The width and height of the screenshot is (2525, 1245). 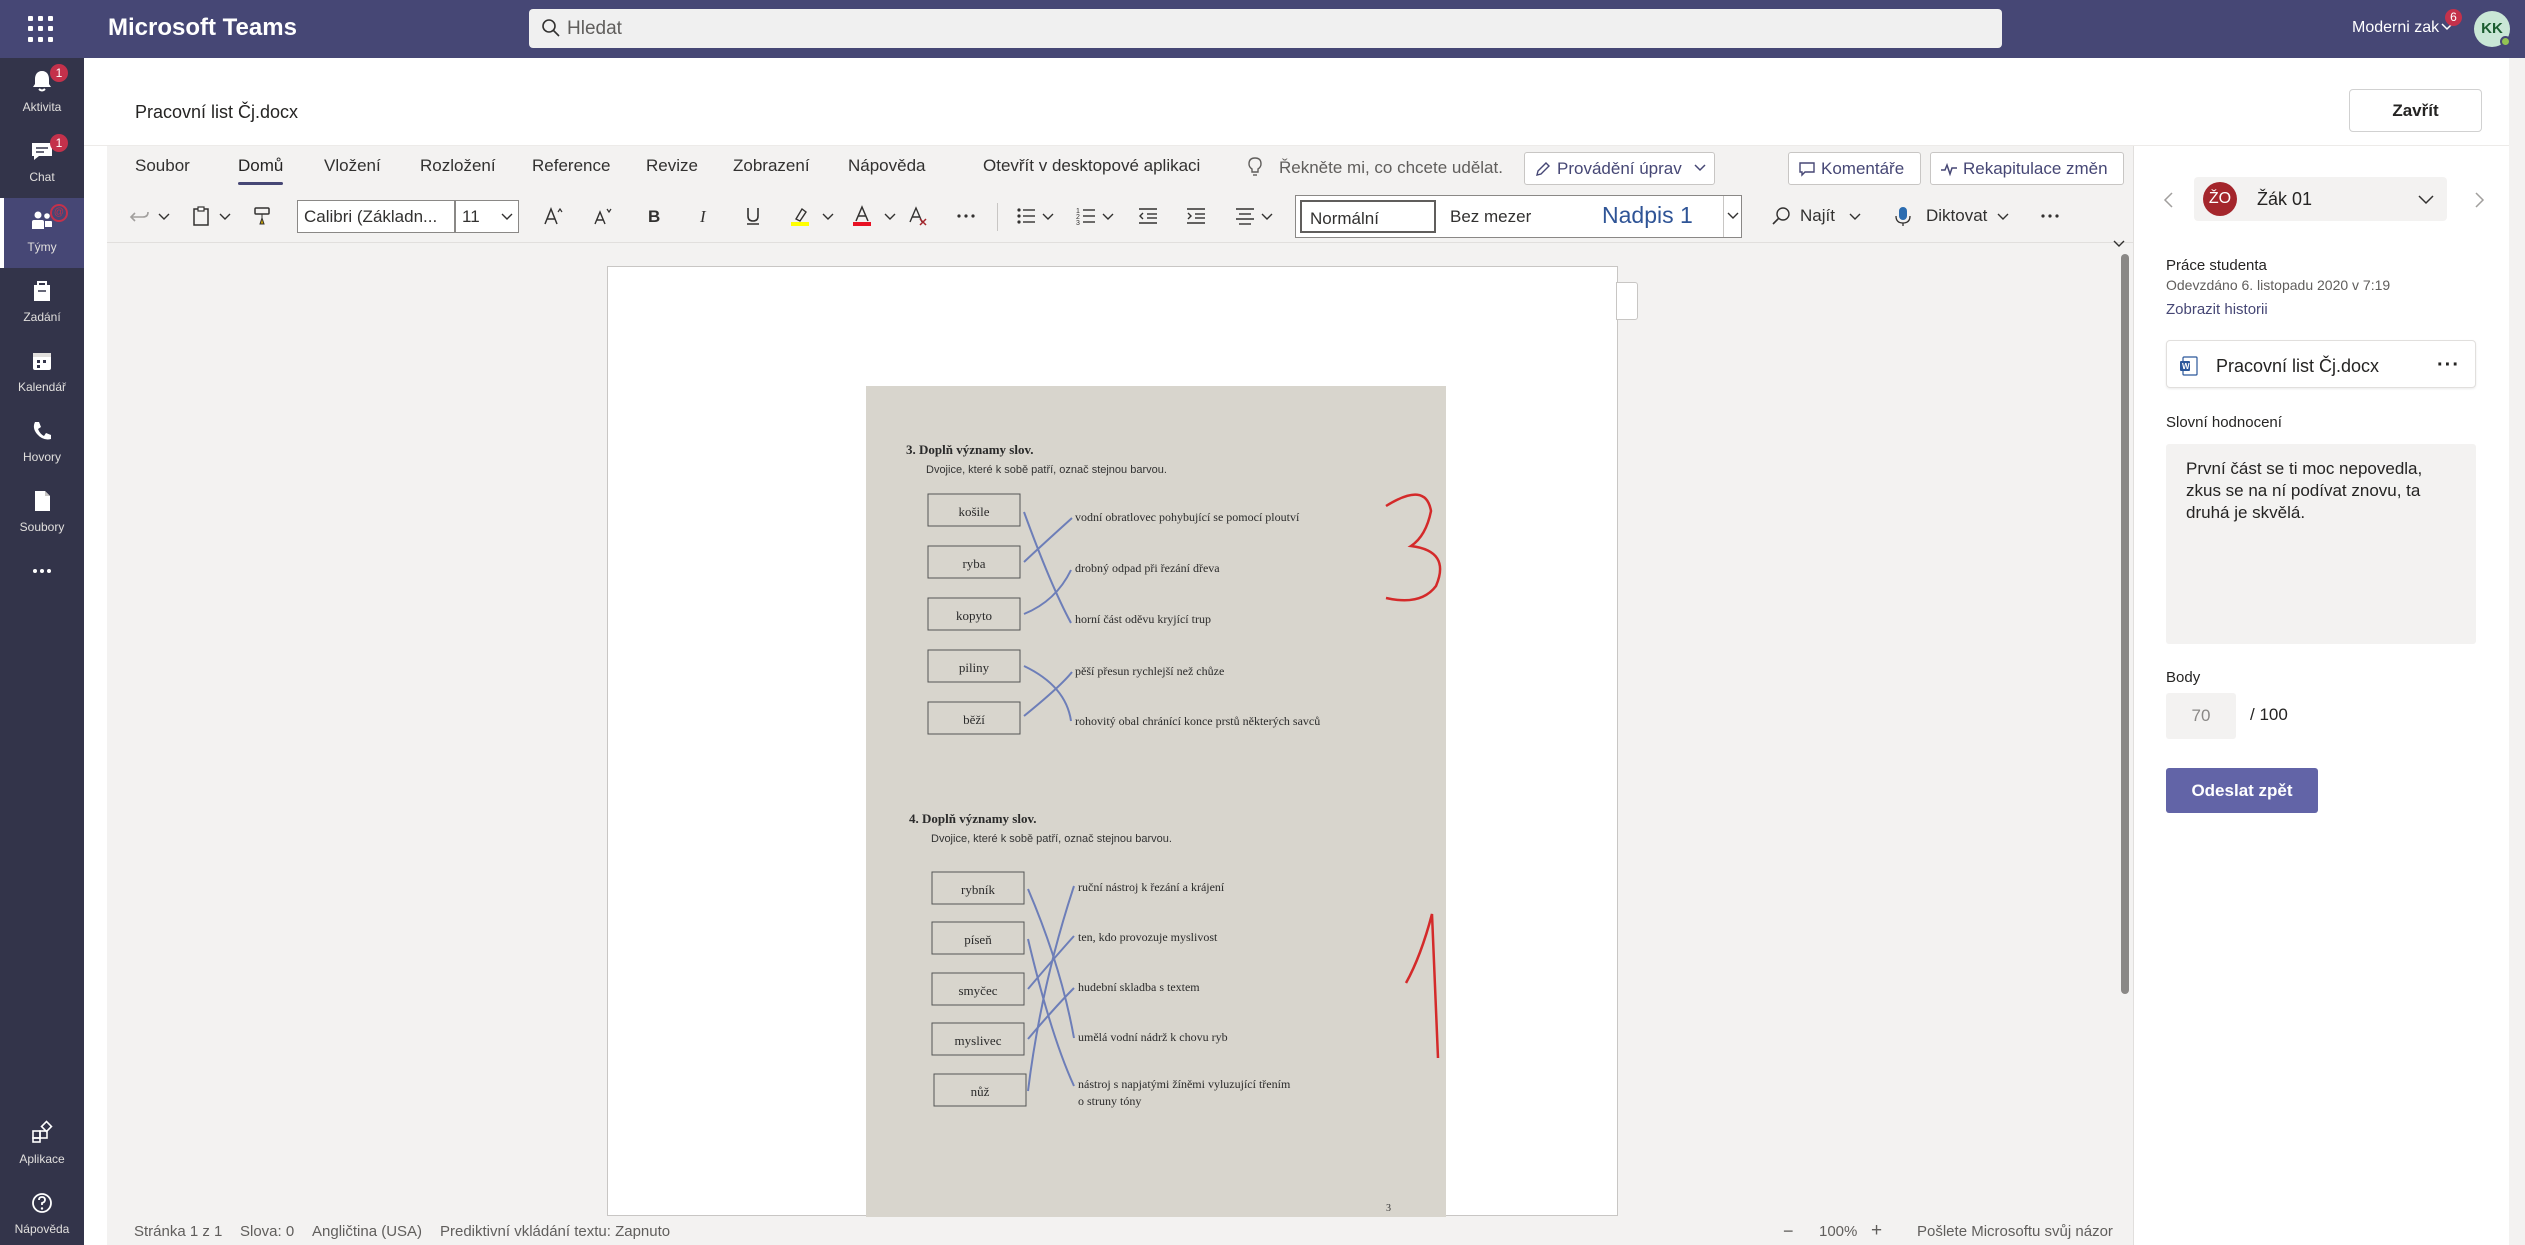 What do you see at coordinates (968, 216) in the screenshot?
I see `more-font-options-button` at bounding box center [968, 216].